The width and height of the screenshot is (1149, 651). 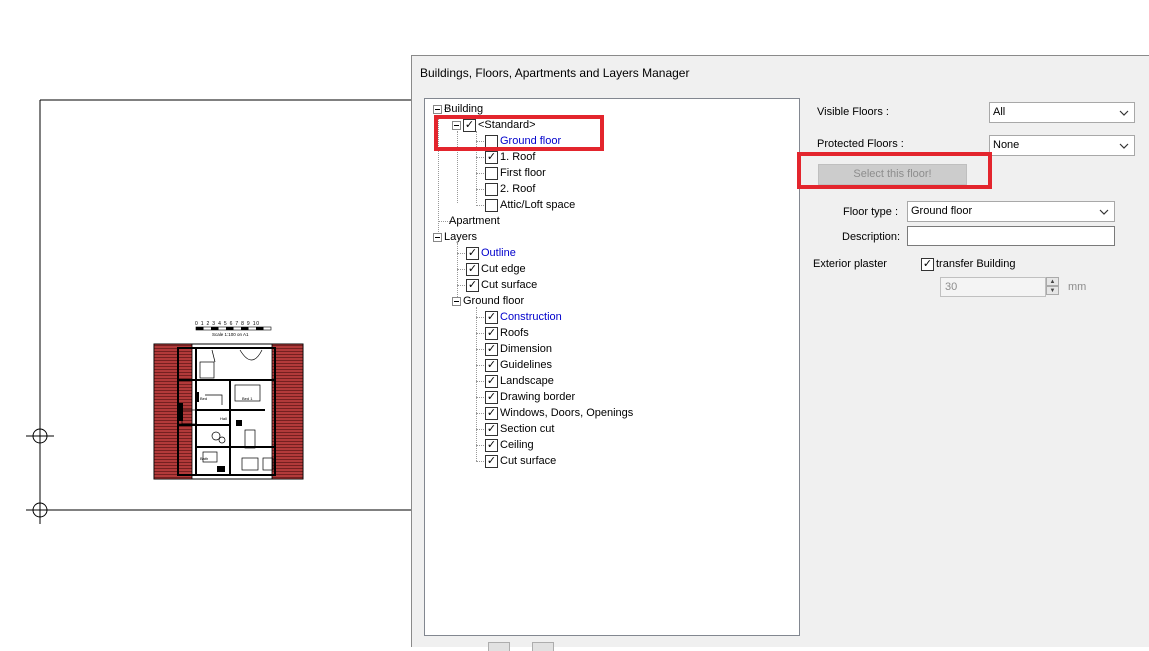 What do you see at coordinates (230, 334) in the screenshot?
I see `scale-bar-caption: Scale 1:100 on A1` at bounding box center [230, 334].